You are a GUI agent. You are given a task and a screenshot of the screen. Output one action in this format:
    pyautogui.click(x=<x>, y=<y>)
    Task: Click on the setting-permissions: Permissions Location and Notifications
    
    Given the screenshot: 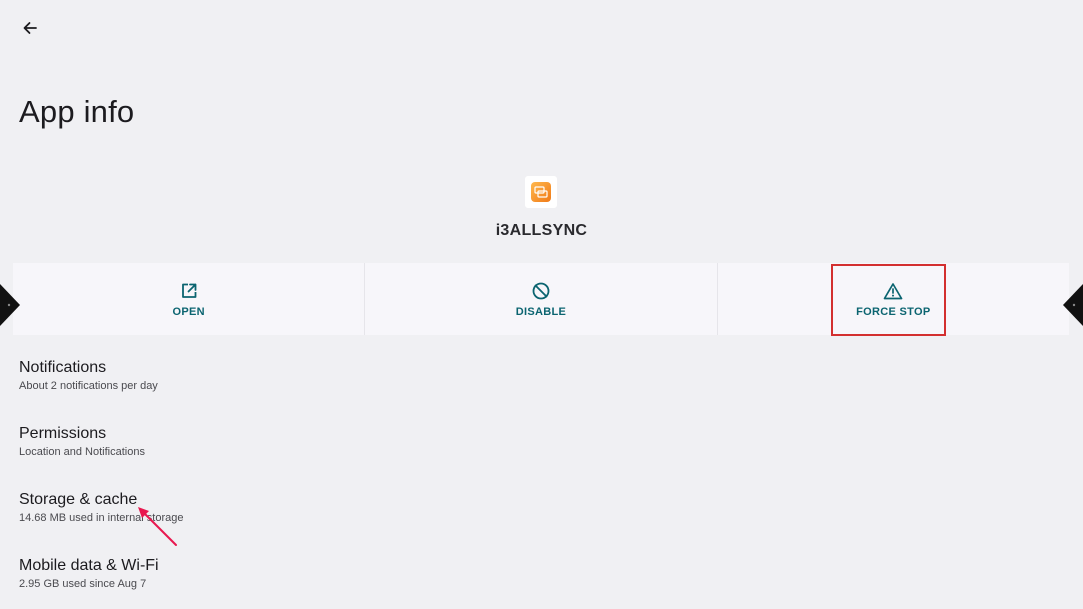 What is the action you would take?
    pyautogui.click(x=82, y=441)
    